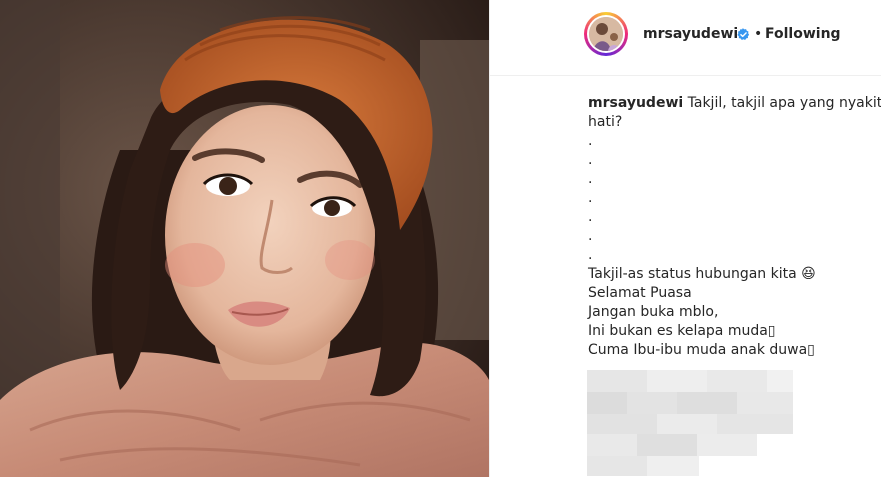  What do you see at coordinates (743, 34) in the screenshot?
I see `verified-badge-icon` at bounding box center [743, 34].